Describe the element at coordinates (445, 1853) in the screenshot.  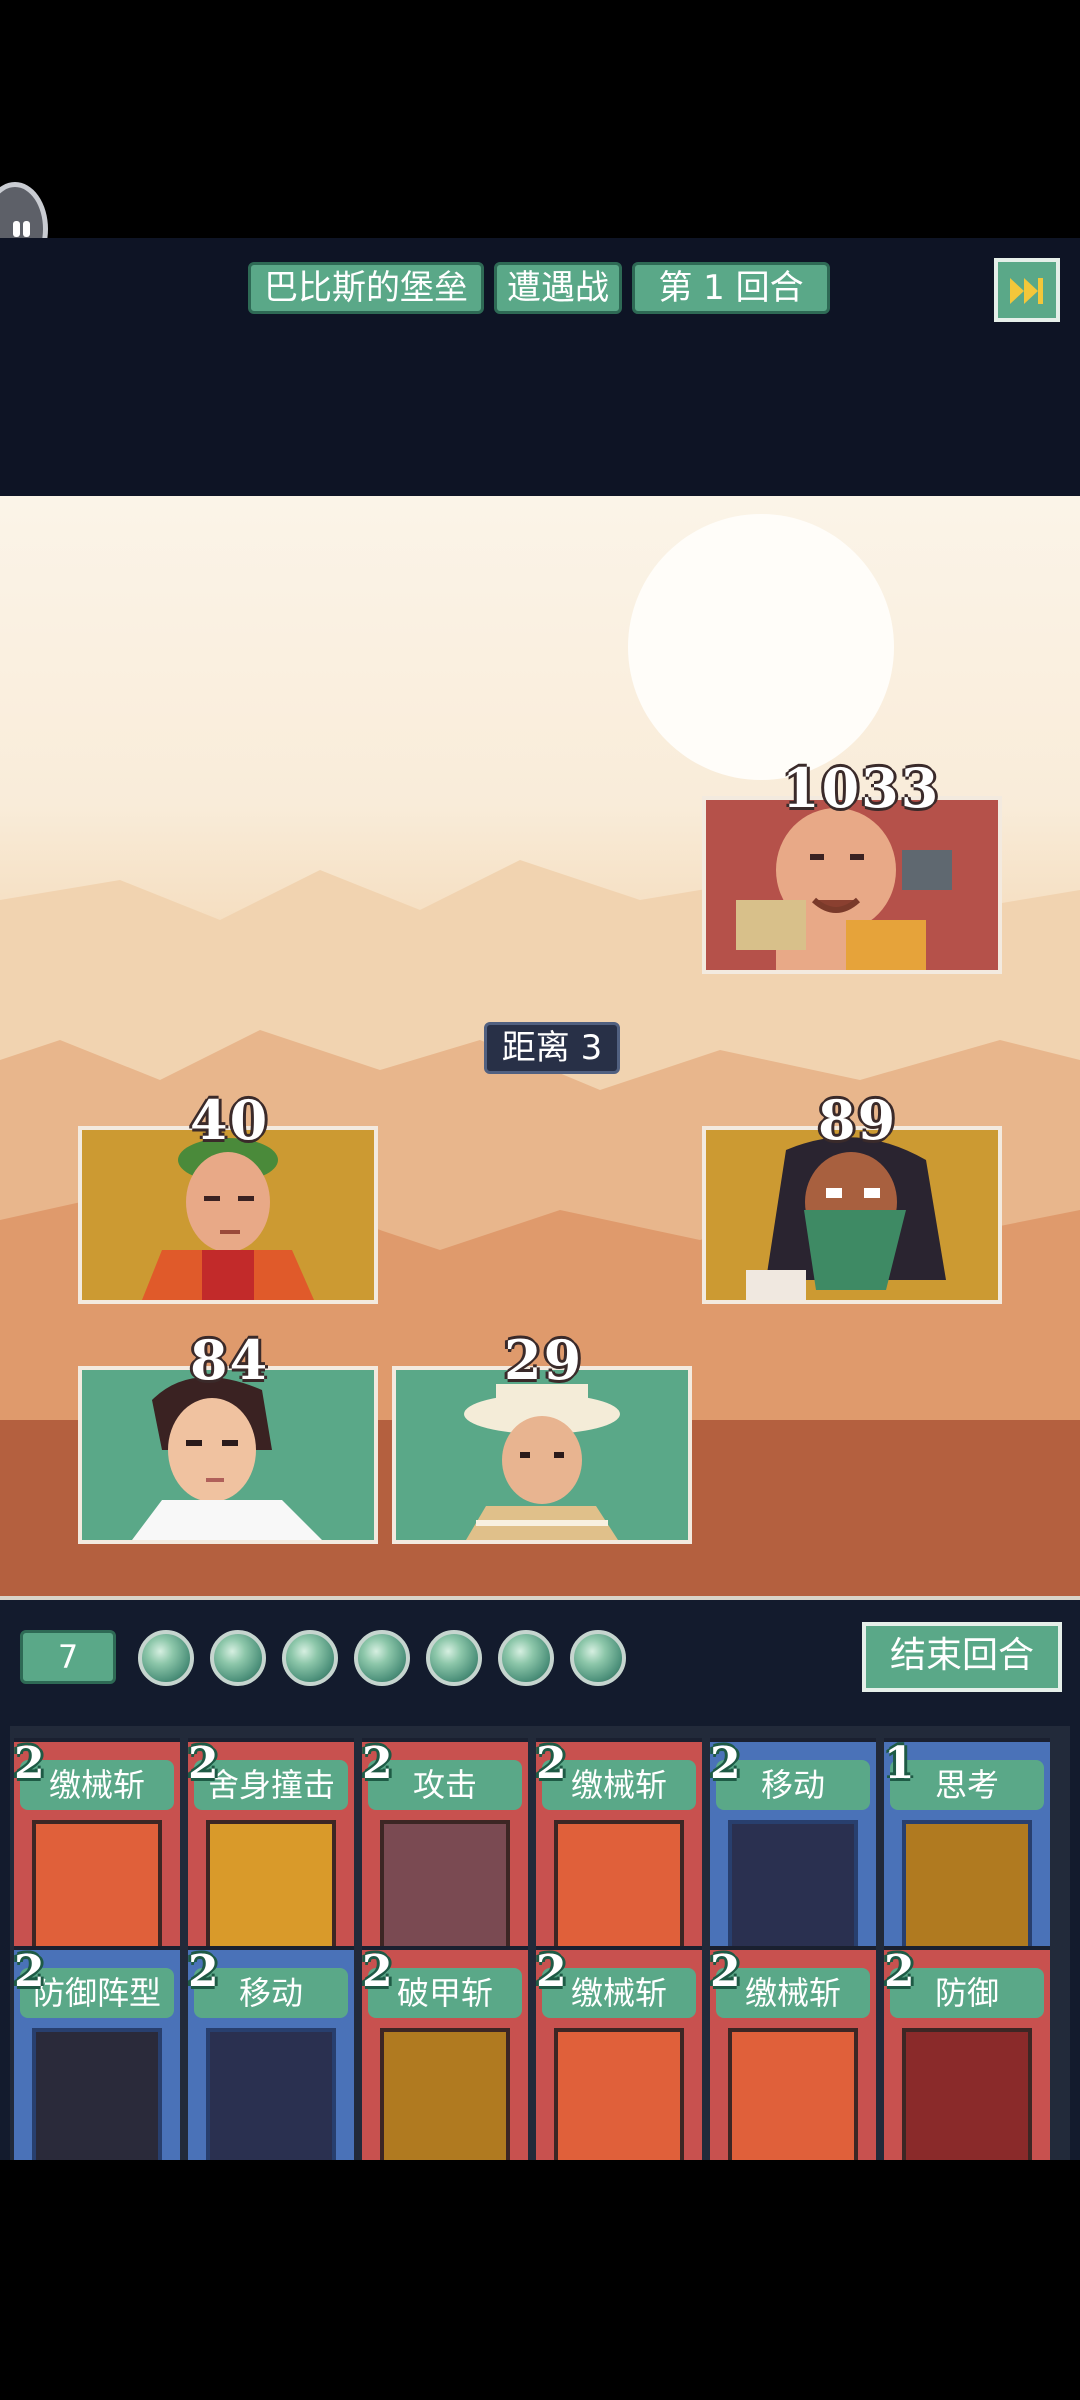
I see `card-attack: 攻击 2` at that location.